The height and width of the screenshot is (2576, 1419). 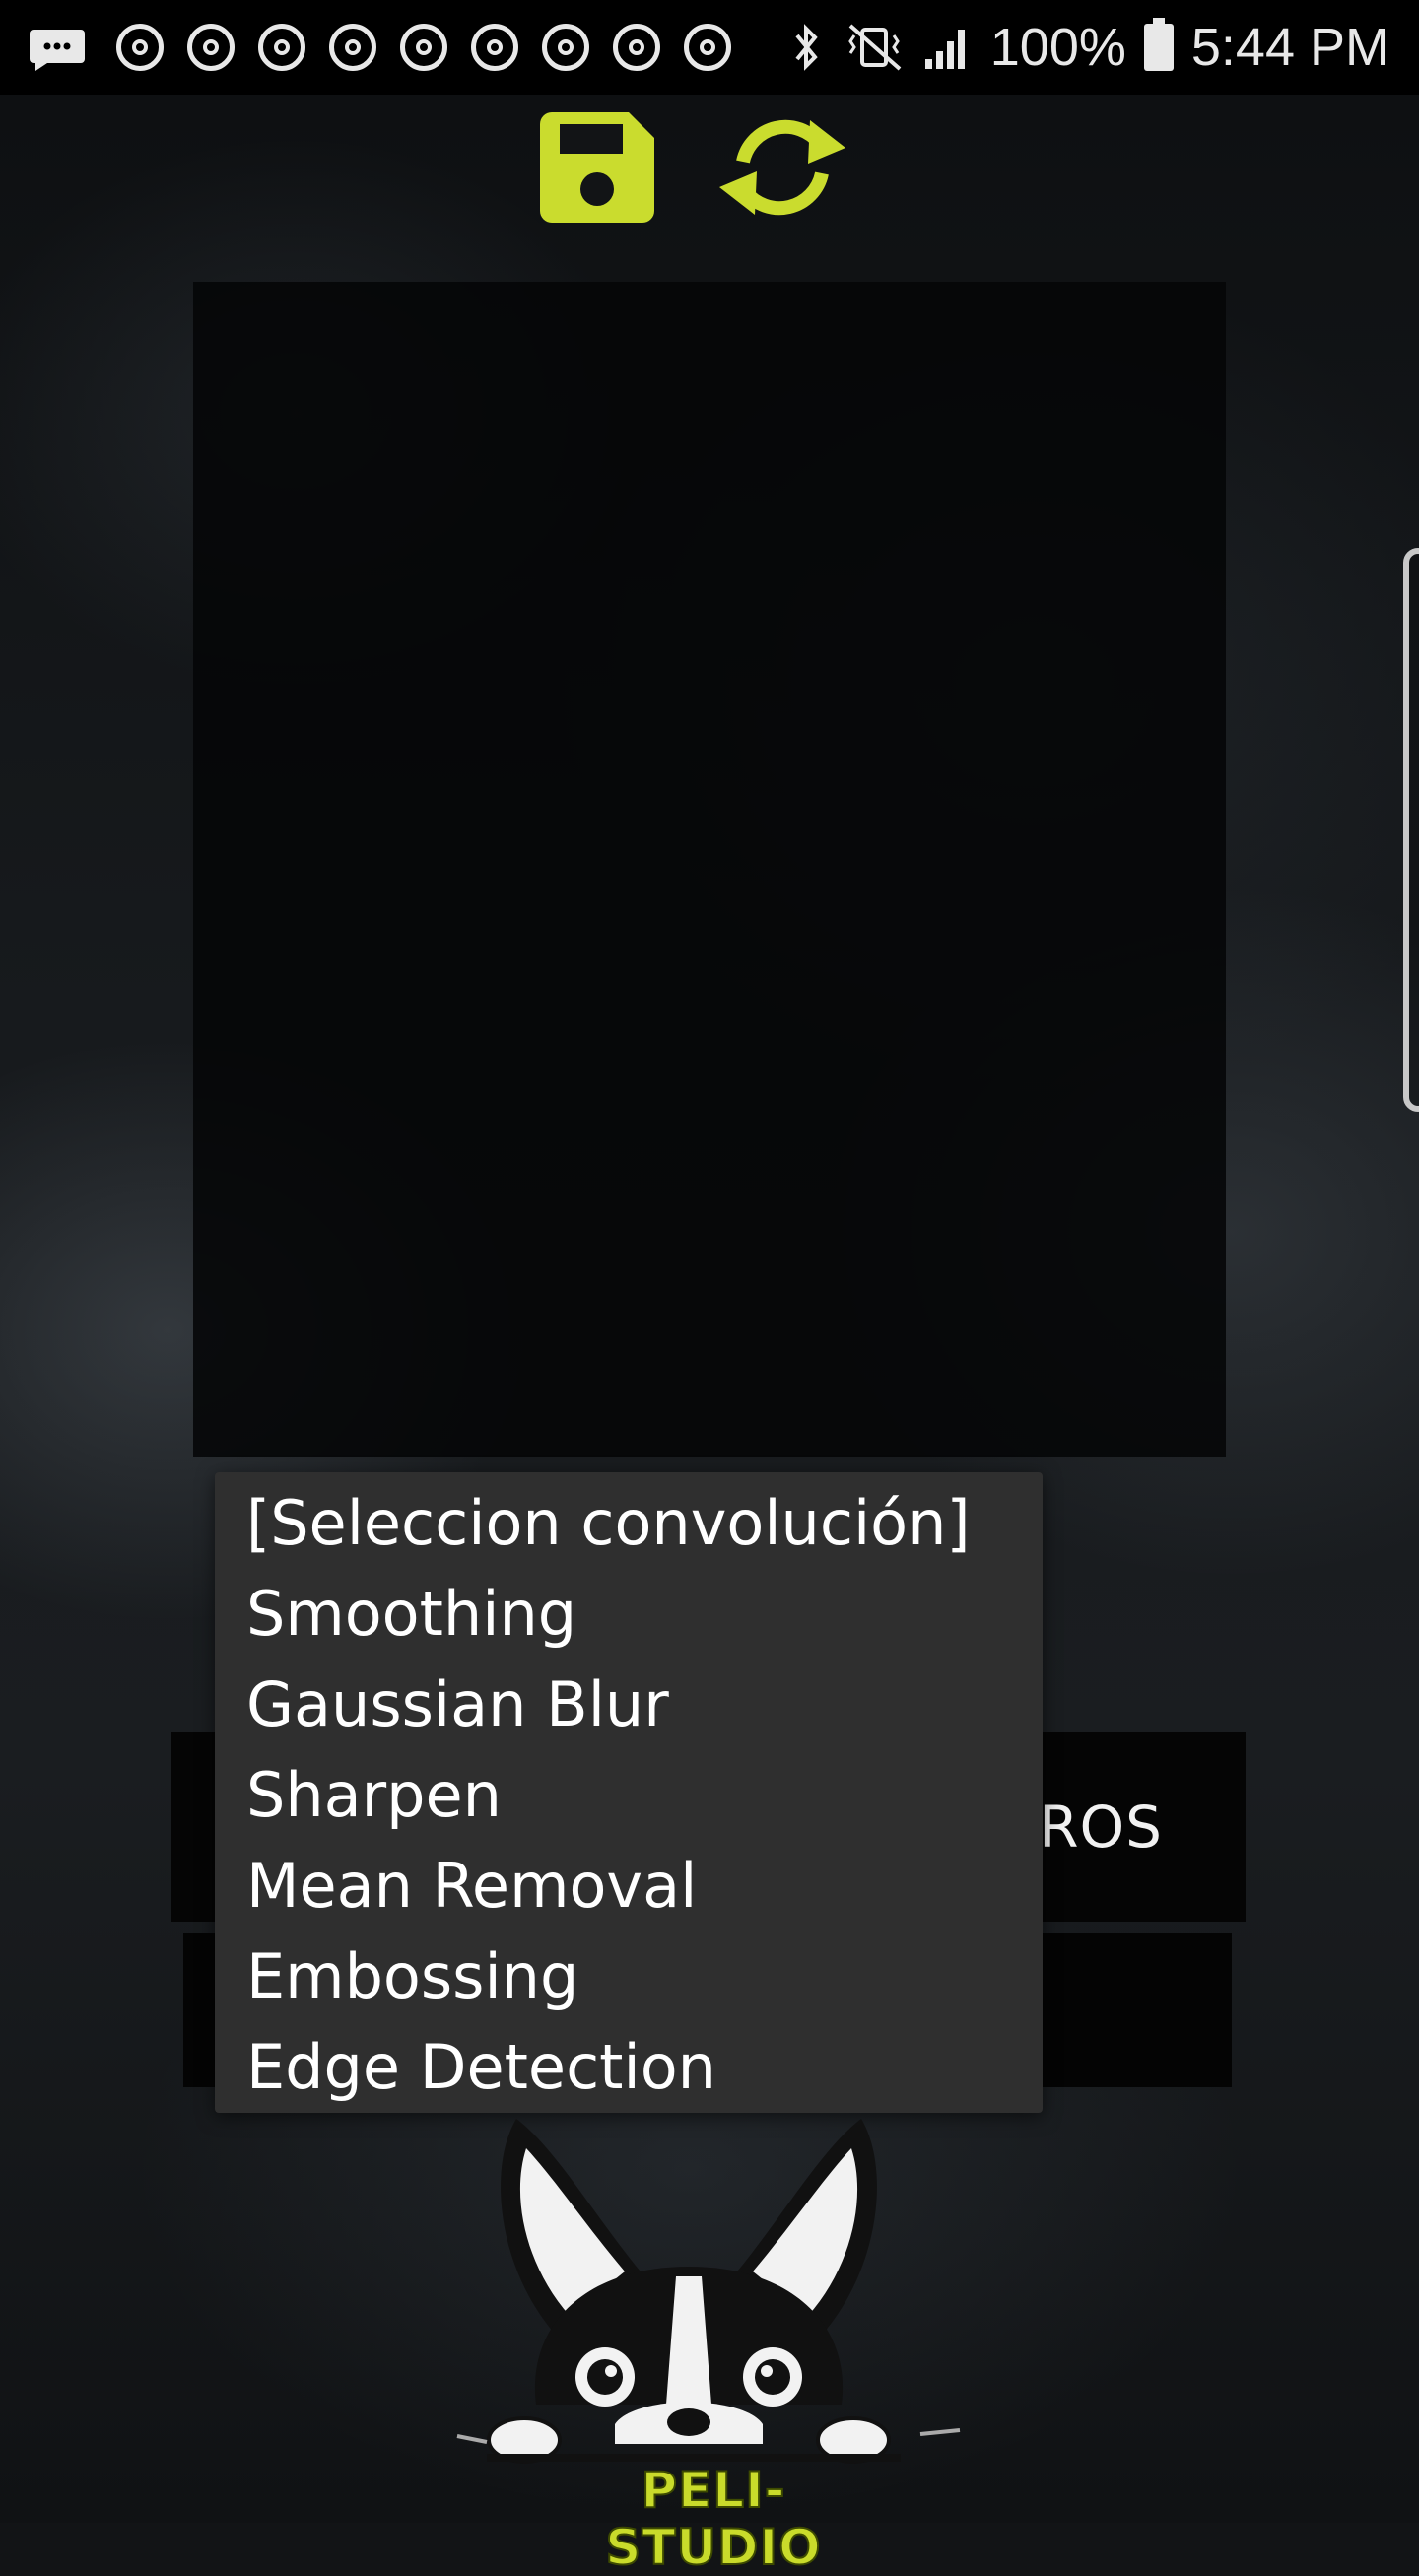 I want to click on signal-icon, so click(x=944, y=50).